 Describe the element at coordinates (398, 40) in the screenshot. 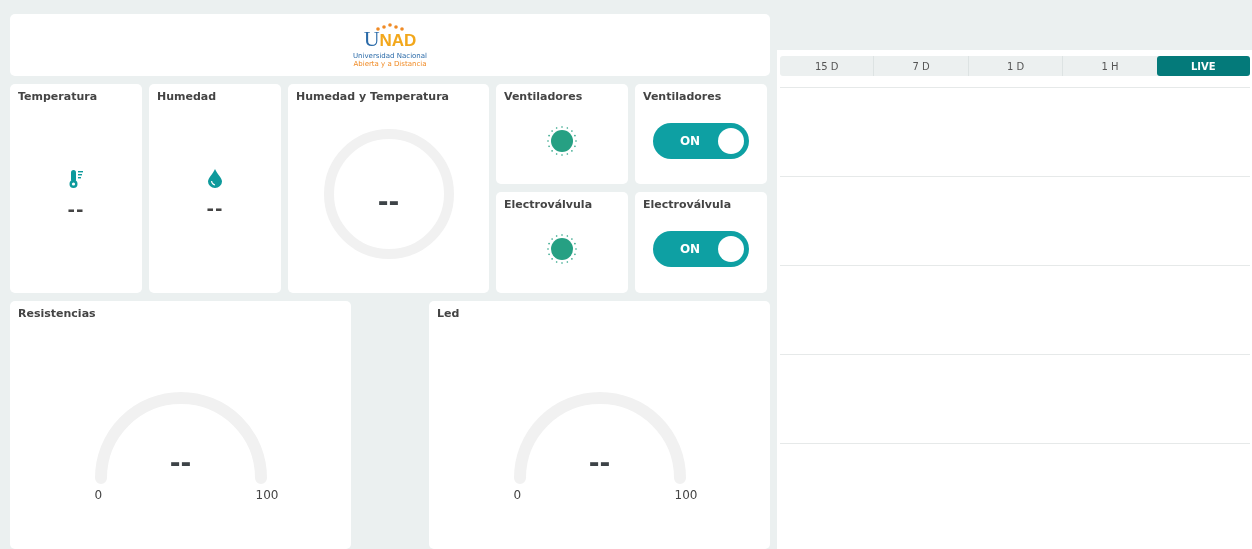

I see `logo-letters: NAD` at that location.